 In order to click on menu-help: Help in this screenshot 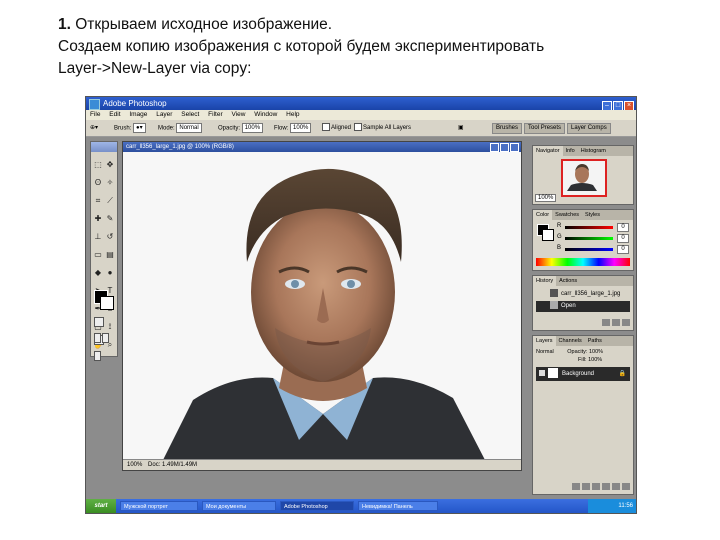, I will do `click(292, 114)`.